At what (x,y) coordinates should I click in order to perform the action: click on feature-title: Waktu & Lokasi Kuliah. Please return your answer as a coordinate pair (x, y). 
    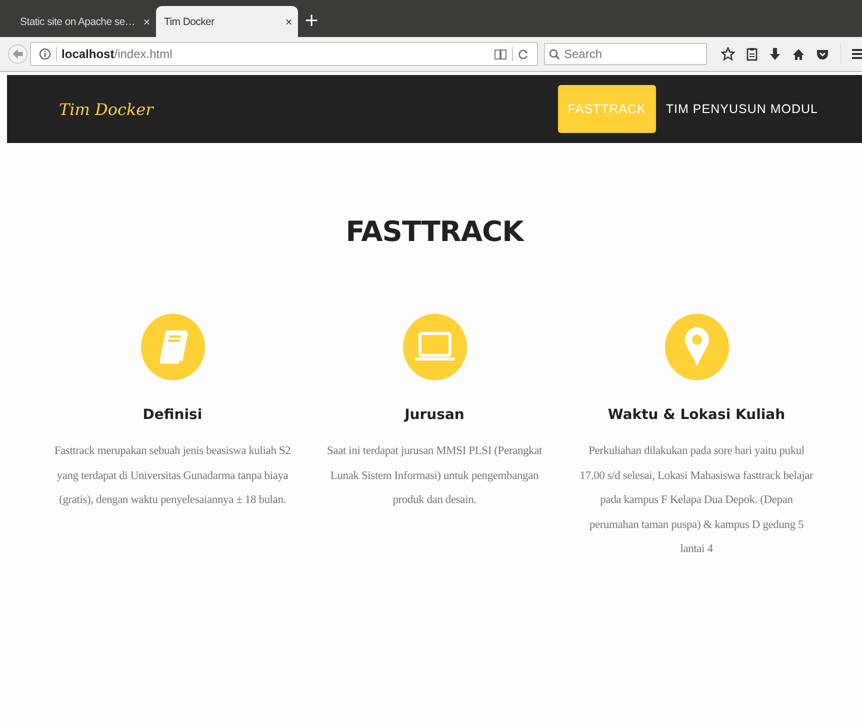
    Looking at the image, I should click on (697, 415).